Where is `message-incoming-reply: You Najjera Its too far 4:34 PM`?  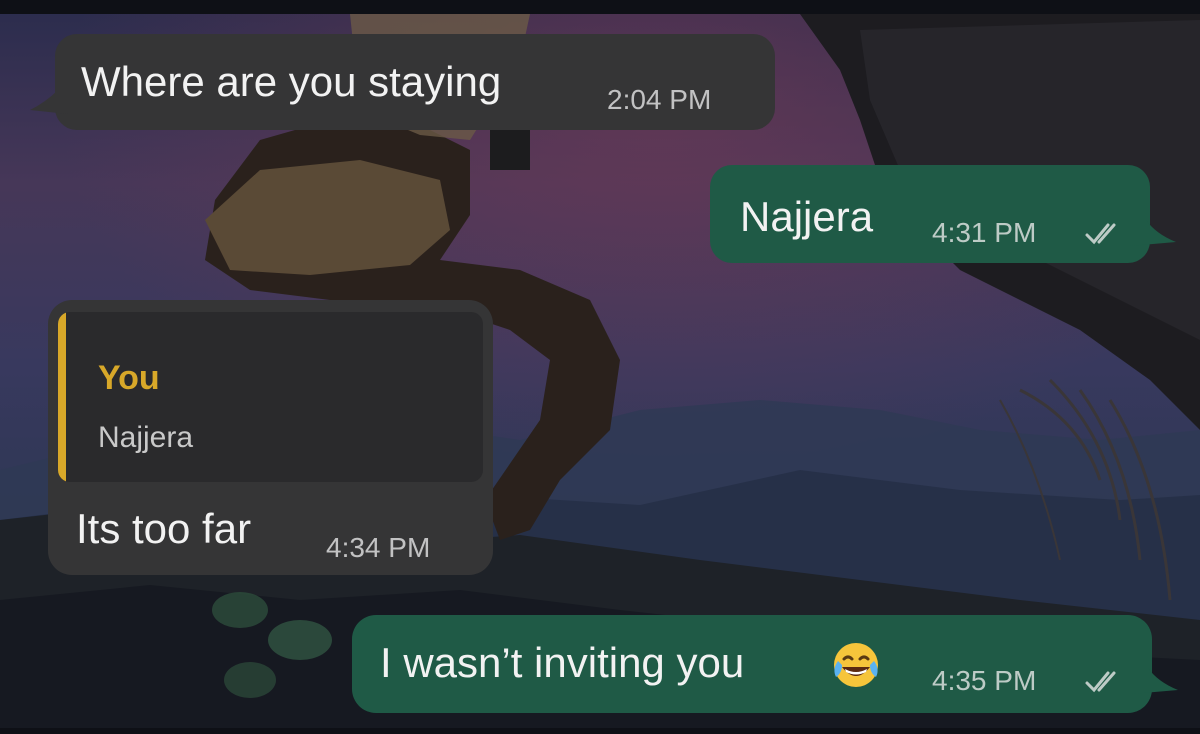
message-incoming-reply: You Najjera Its too far 4:34 PM is located at coordinates (270, 437).